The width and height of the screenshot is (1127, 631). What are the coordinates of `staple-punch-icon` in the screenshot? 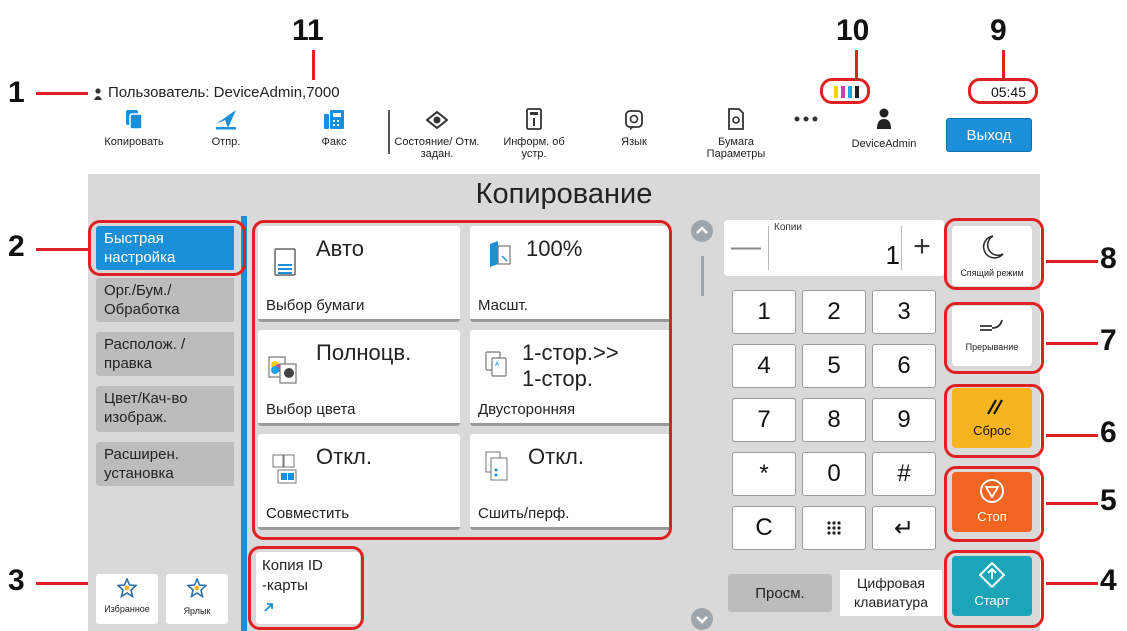 It's located at (497, 468).